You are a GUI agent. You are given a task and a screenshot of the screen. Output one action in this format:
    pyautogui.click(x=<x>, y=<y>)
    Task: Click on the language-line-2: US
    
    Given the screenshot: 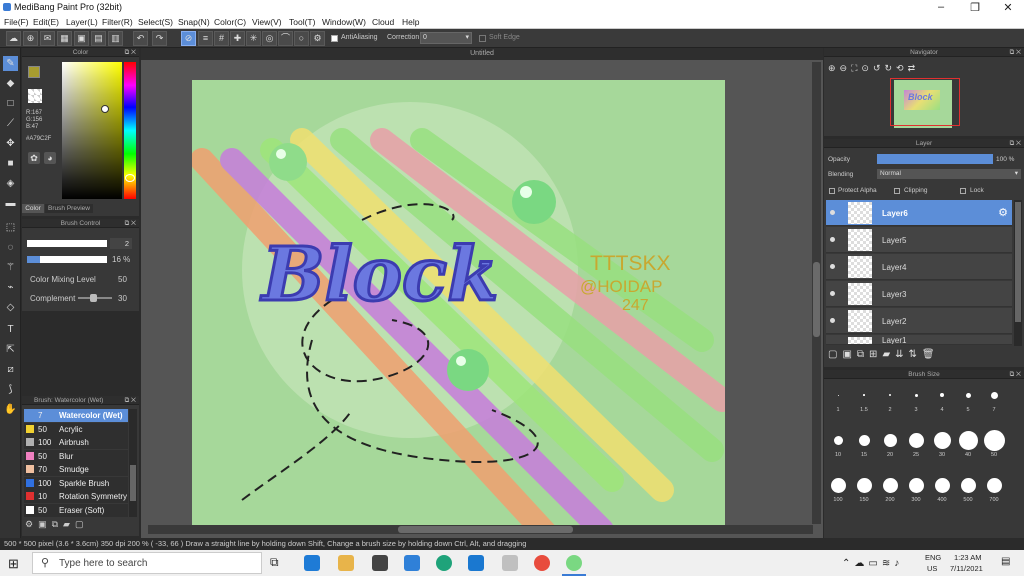 What is the action you would take?
    pyautogui.click(x=932, y=568)
    